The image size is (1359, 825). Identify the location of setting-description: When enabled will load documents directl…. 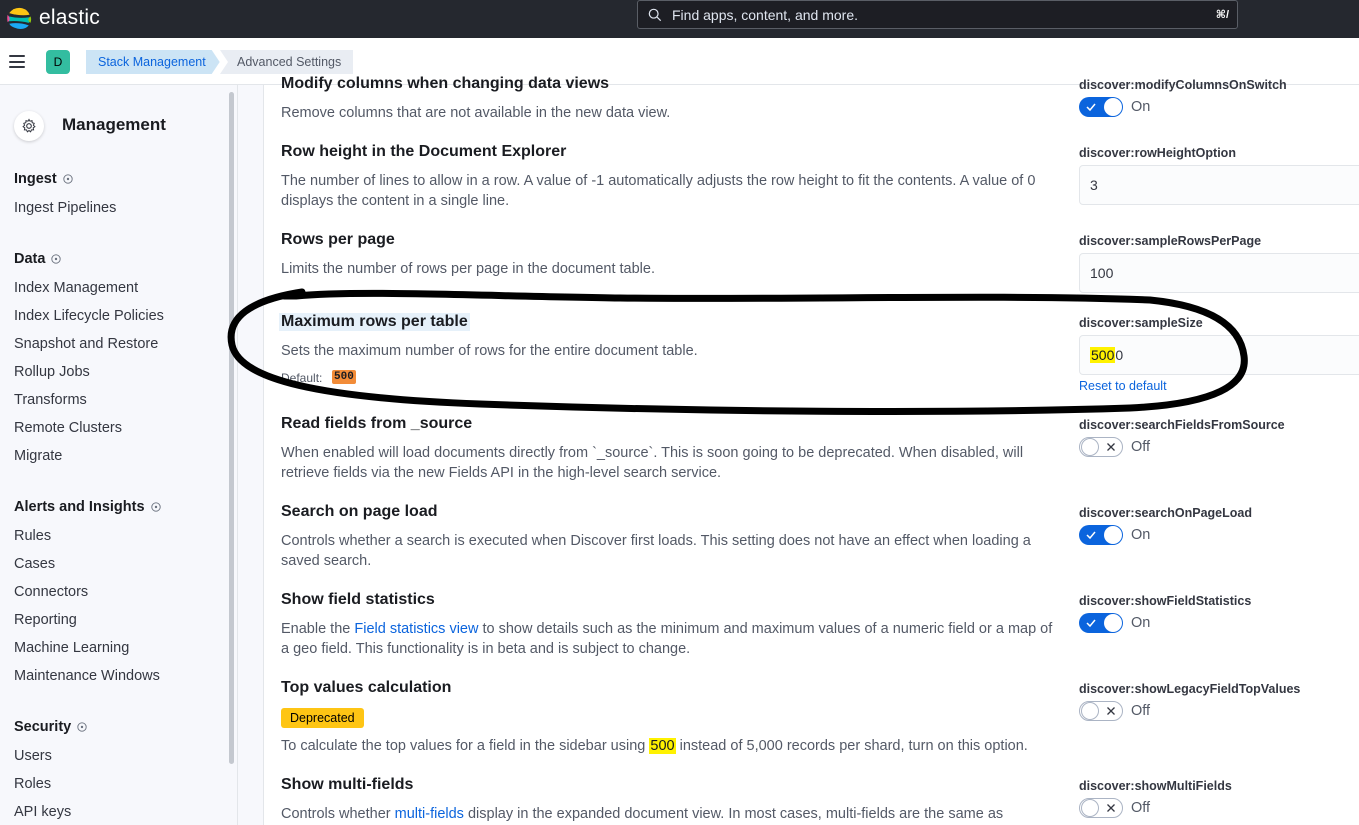
(652, 463).